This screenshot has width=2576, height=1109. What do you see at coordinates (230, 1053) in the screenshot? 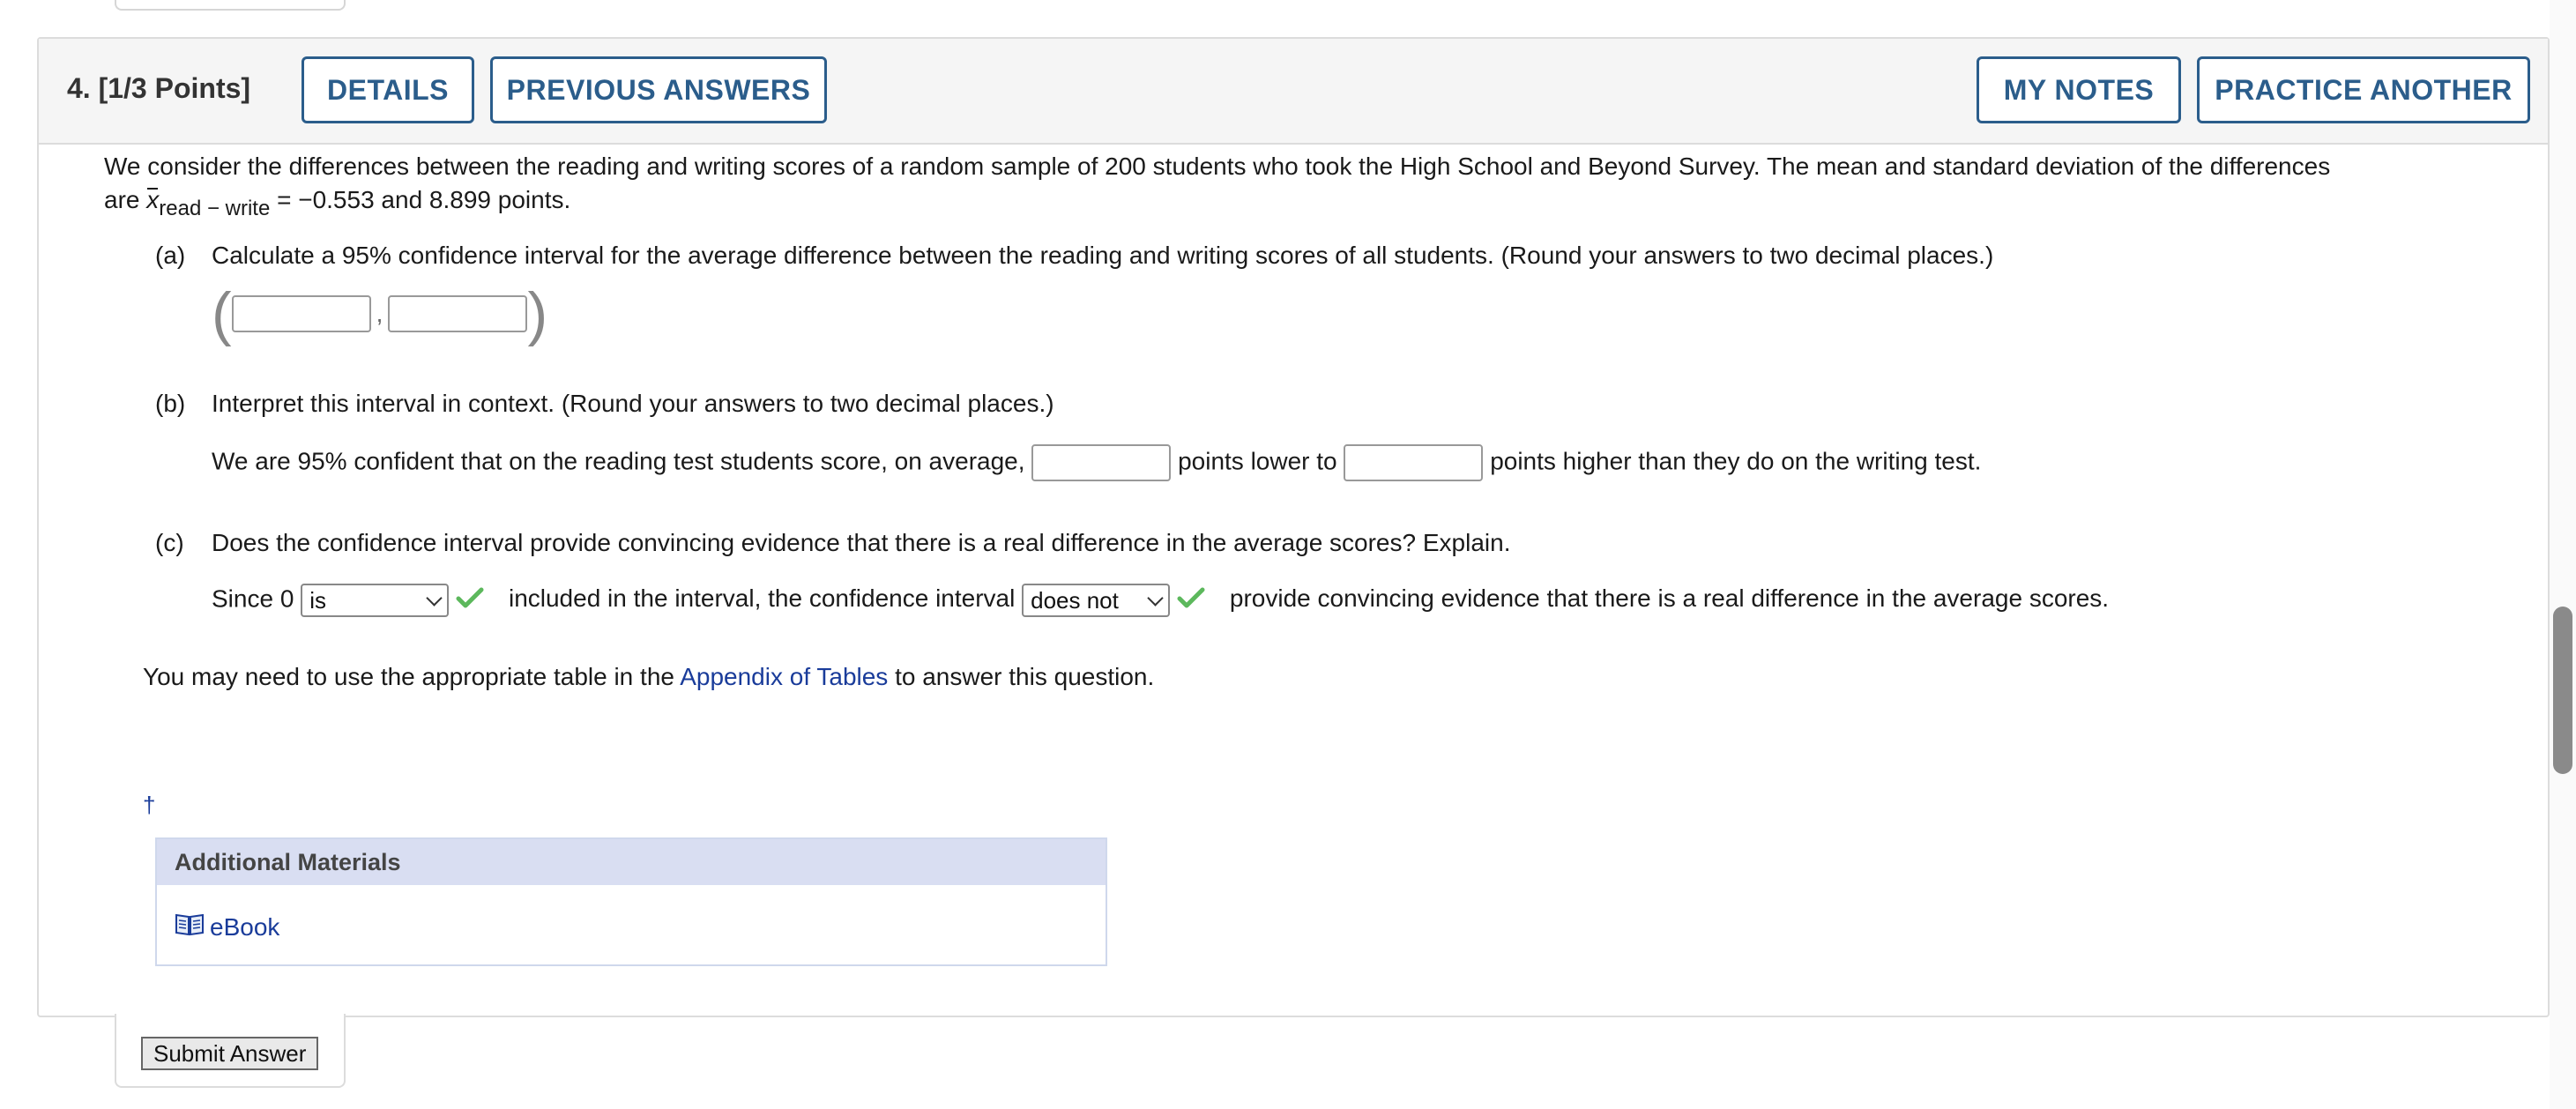
I see `submit-answer-button: Submit Answer` at bounding box center [230, 1053].